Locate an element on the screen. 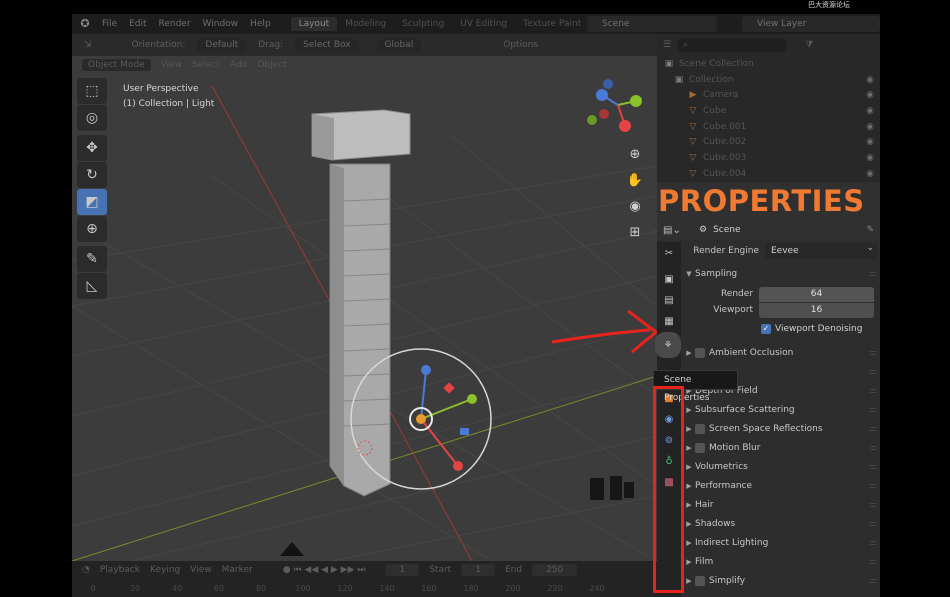 This screenshot has width=950, height=597. scene-icon: ⚘ is located at coordinates (668, 345).